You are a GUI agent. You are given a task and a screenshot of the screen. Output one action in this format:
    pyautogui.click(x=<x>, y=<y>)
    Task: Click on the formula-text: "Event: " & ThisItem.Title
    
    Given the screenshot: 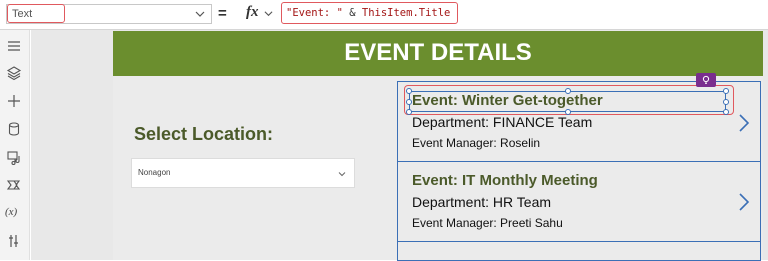 What is the action you would take?
    pyautogui.click(x=368, y=13)
    